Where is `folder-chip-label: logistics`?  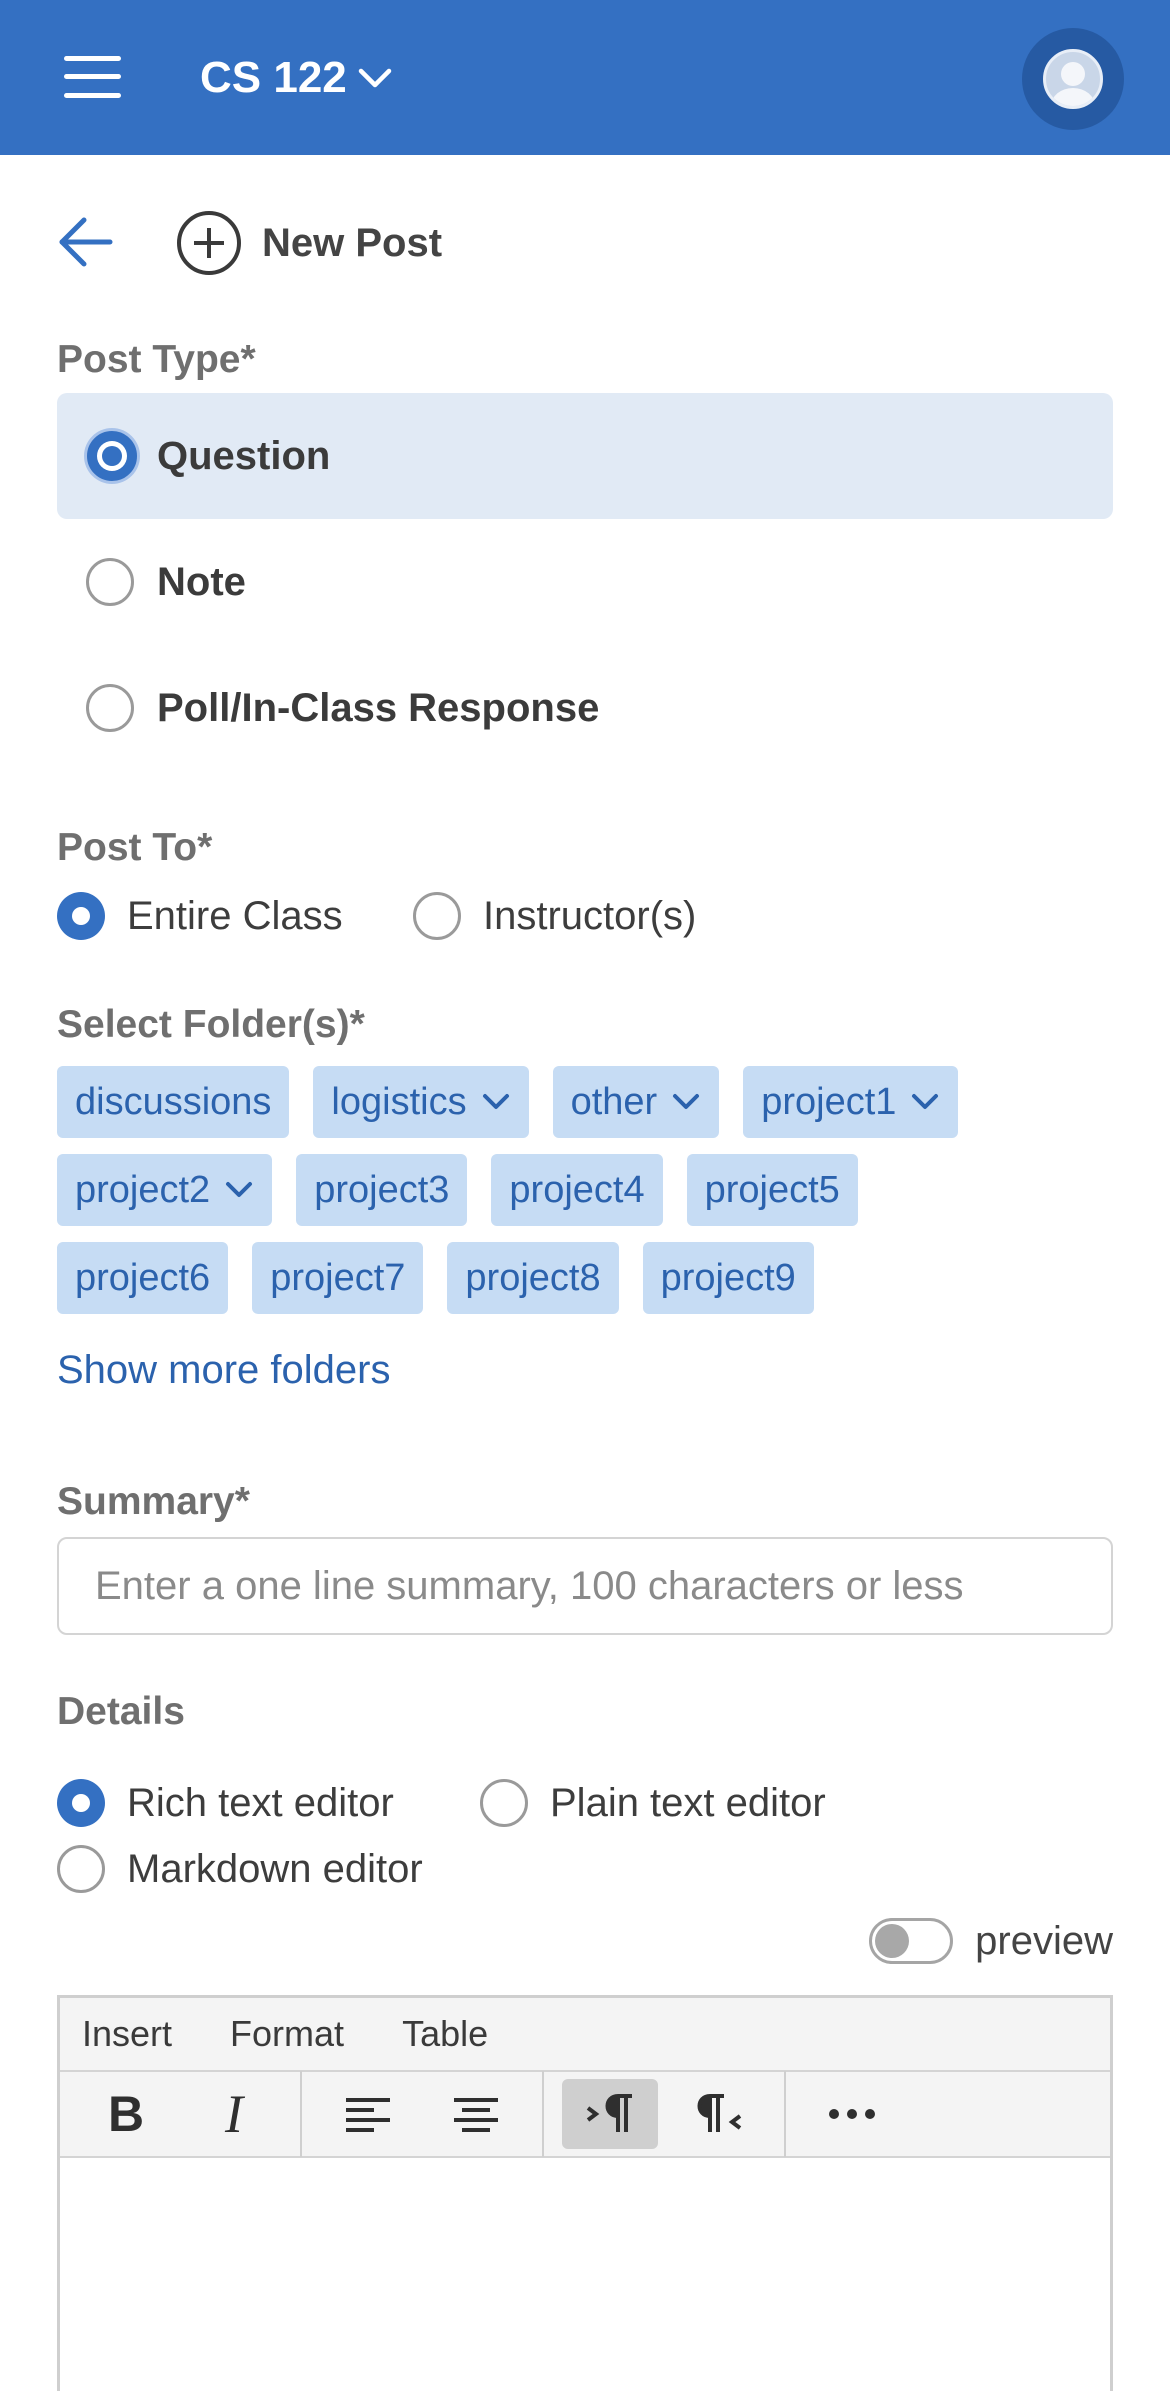 folder-chip-label: logistics is located at coordinates (399, 1101).